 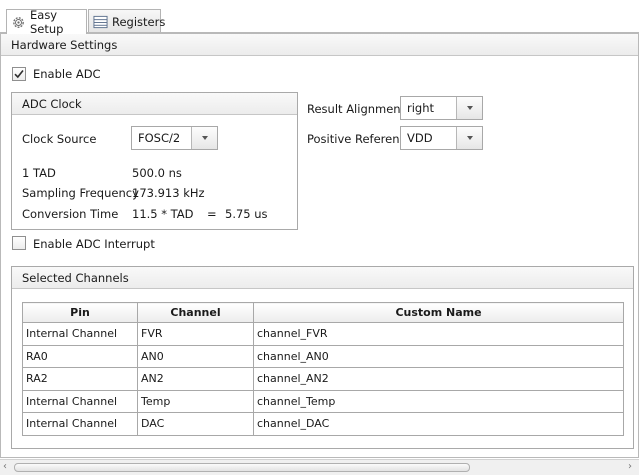 I want to click on tab-registers: Registers, so click(x=126, y=21).